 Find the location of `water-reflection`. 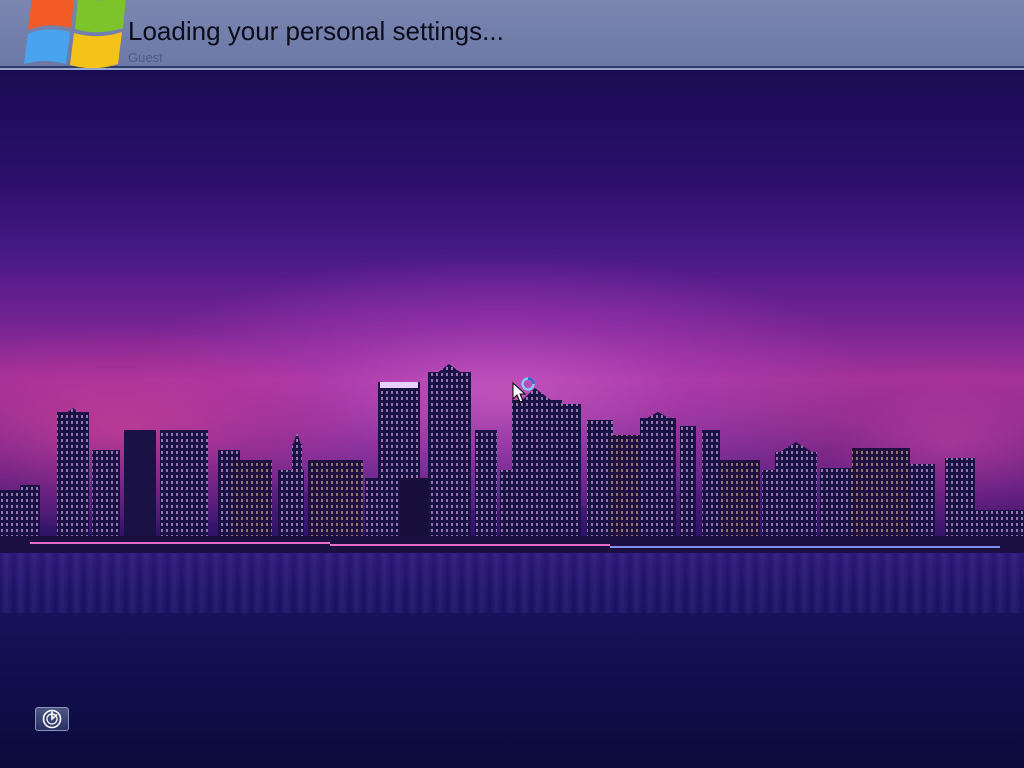

water-reflection is located at coordinates (512, 583).